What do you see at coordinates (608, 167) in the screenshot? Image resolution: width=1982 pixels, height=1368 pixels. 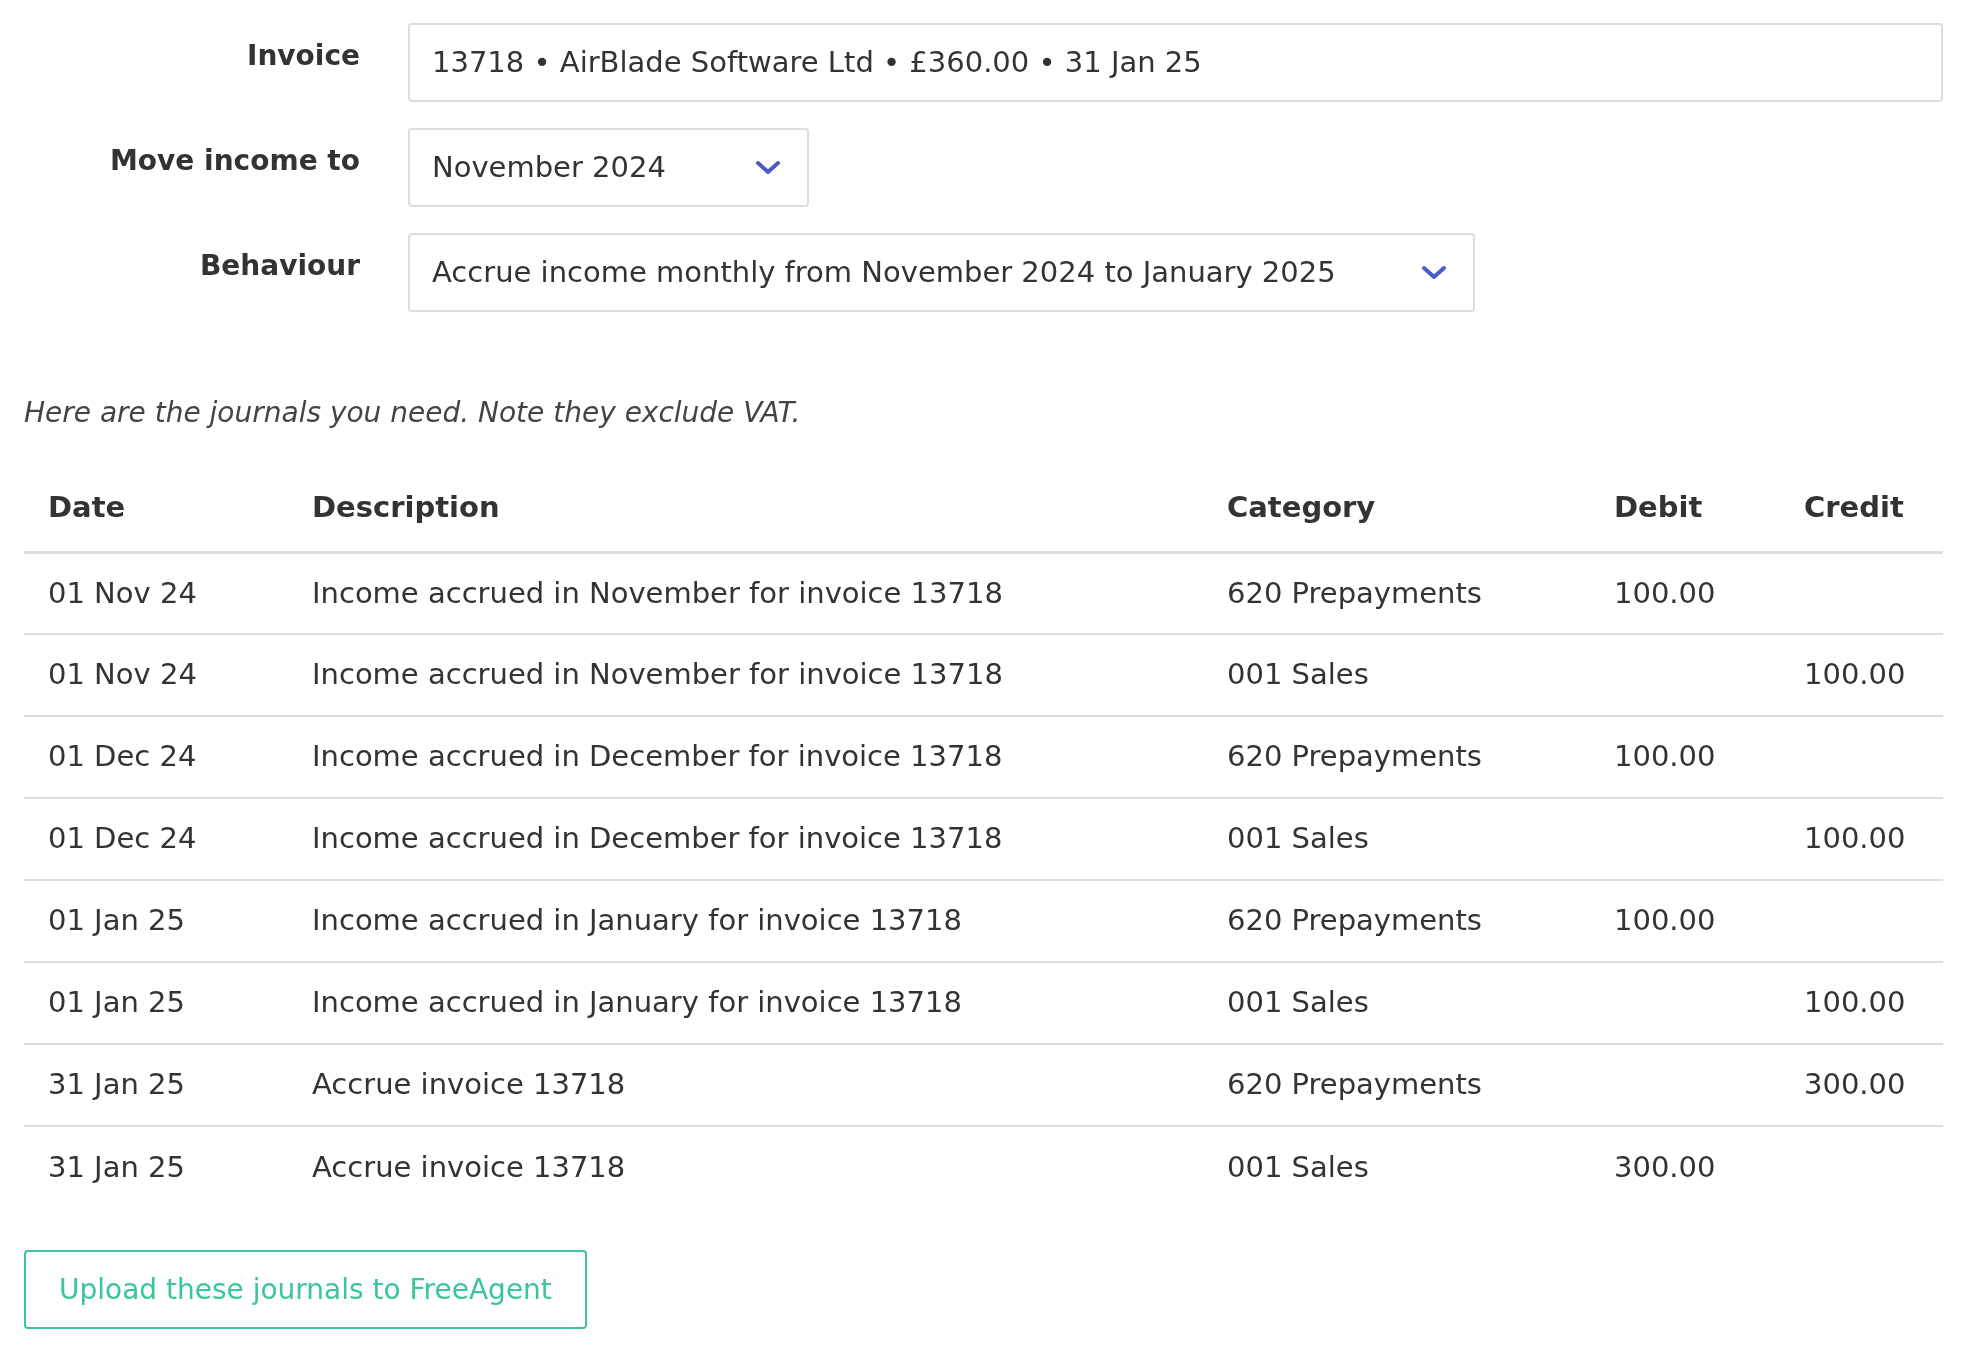 I see `dropdown: November 2024` at bounding box center [608, 167].